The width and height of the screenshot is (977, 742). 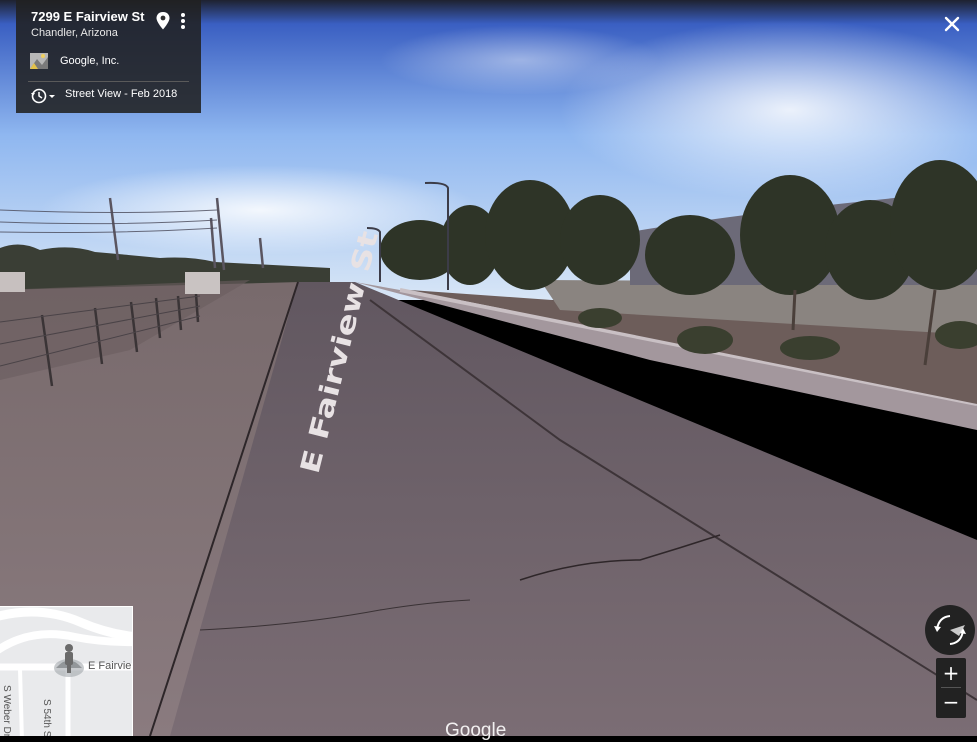 I want to click on address-subtitle: Chandler, Arizona, so click(x=74, y=33).